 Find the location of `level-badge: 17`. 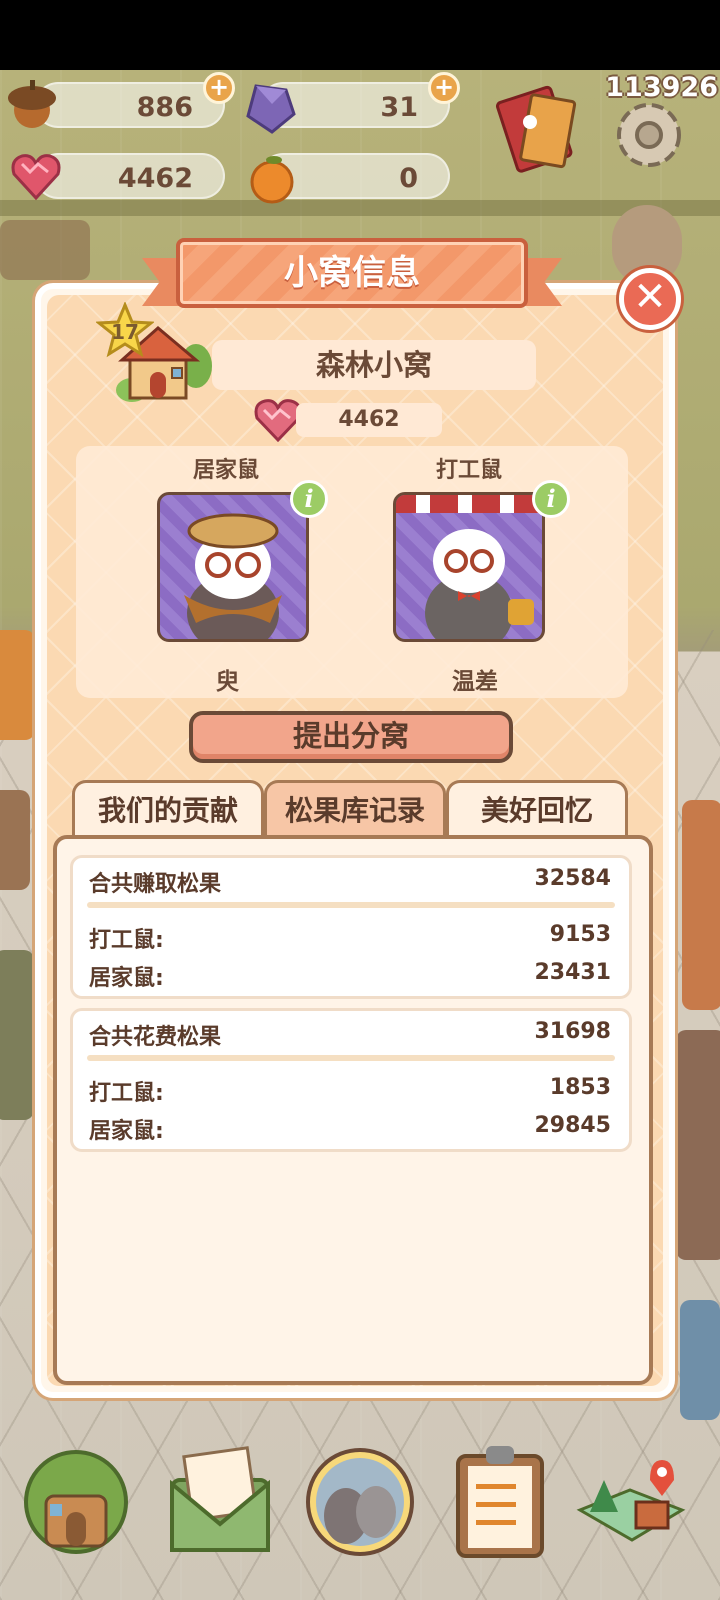

level-badge: 17 is located at coordinates (125, 331).